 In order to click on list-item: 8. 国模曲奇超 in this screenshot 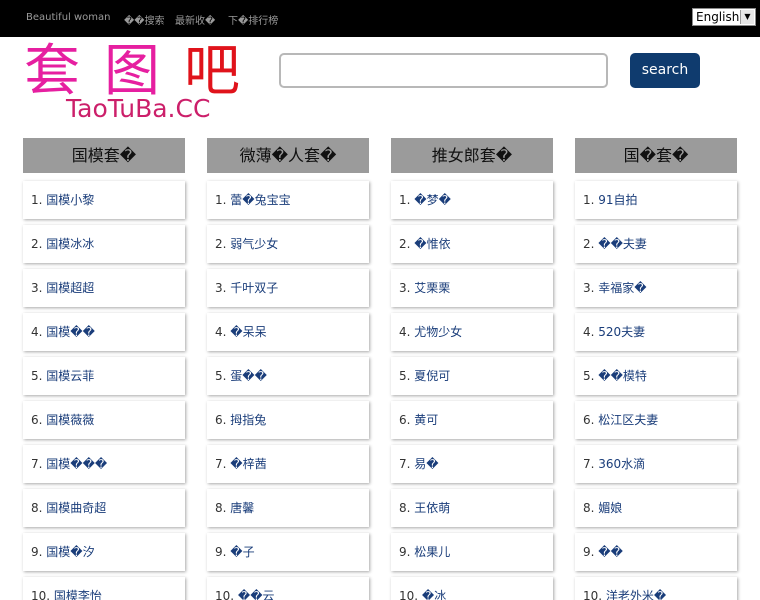, I will do `click(104, 508)`.